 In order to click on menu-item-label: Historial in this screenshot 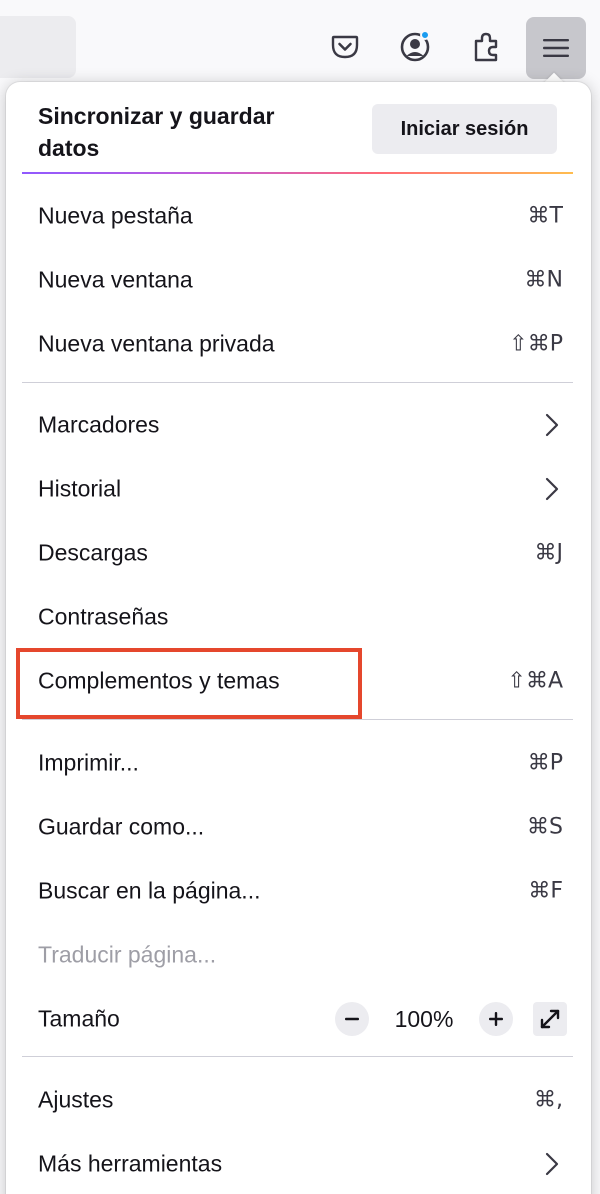, I will do `click(80, 488)`.